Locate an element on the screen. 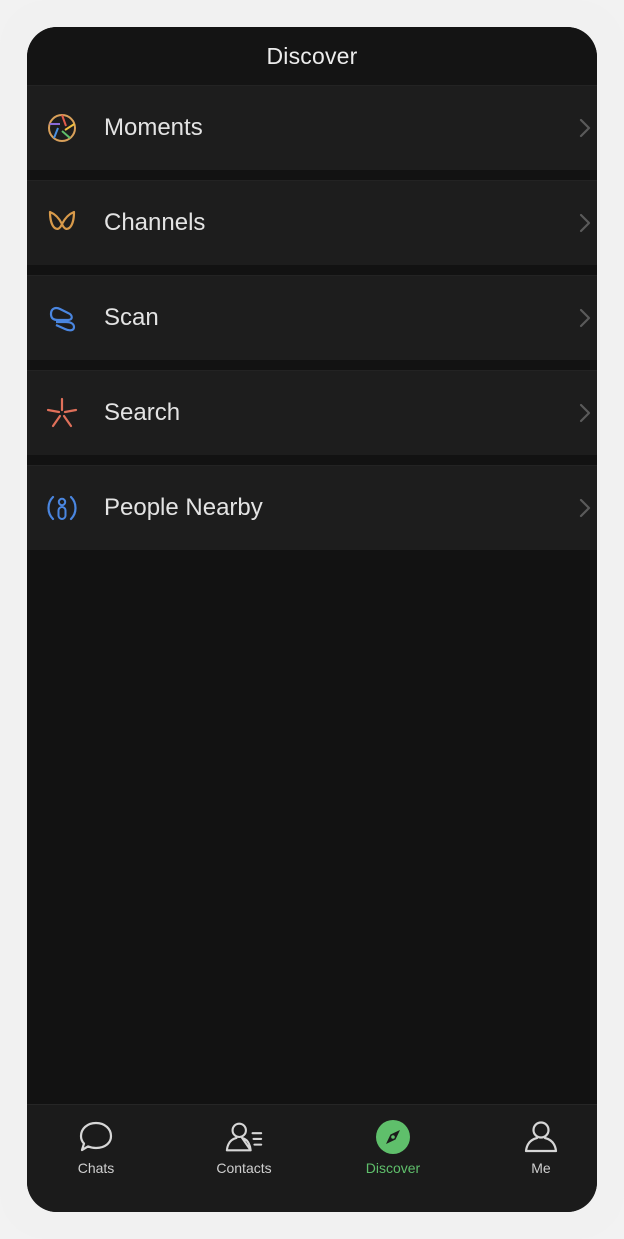 The image size is (624, 1239). menu-item-label: Moments is located at coordinates (153, 127).